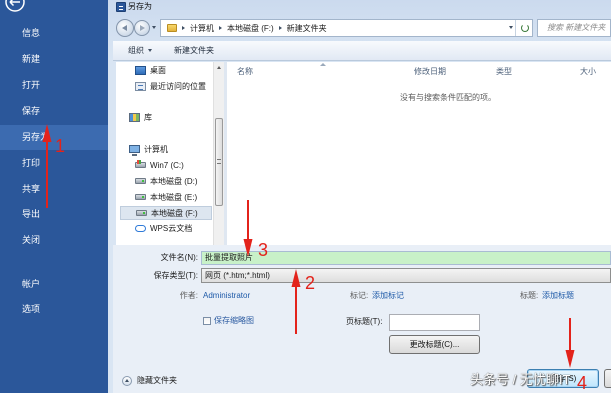 Image resolution: width=611 pixels, height=393 pixels. What do you see at coordinates (54, 189) in the screenshot?
I see `sidebar-item-share: 共享` at bounding box center [54, 189].